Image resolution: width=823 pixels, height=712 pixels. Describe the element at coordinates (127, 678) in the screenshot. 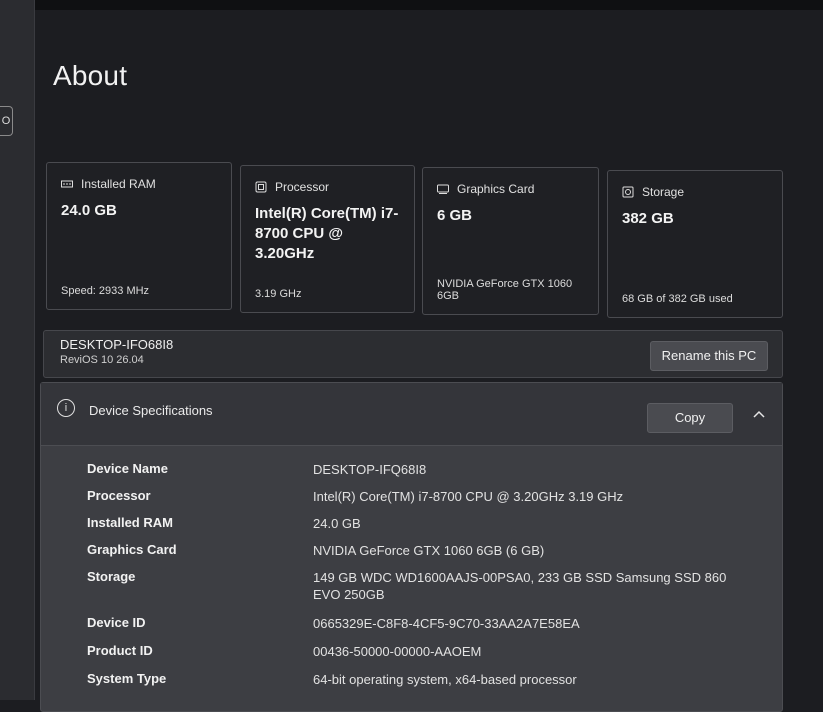

I see `spec-key: System Type` at that location.